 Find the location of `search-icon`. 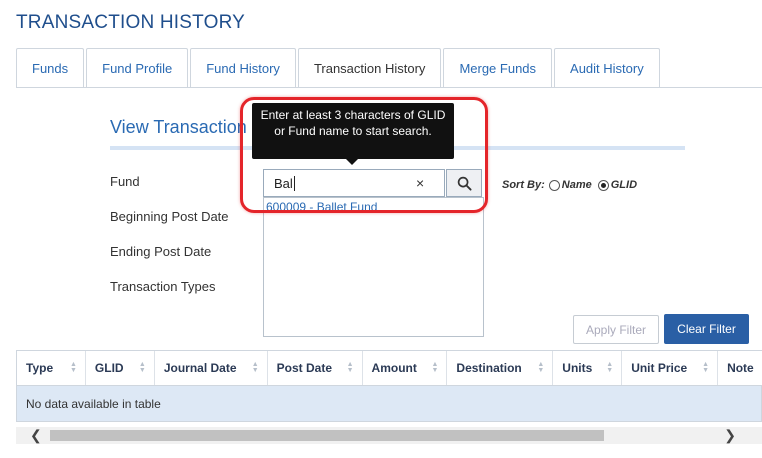

search-icon is located at coordinates (464, 183).